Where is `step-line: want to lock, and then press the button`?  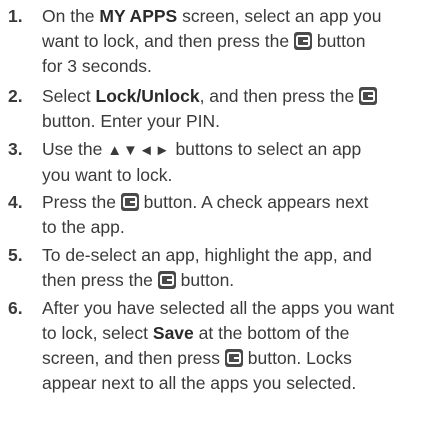 step-line: want to lock, and then press the button is located at coordinates (242, 41).